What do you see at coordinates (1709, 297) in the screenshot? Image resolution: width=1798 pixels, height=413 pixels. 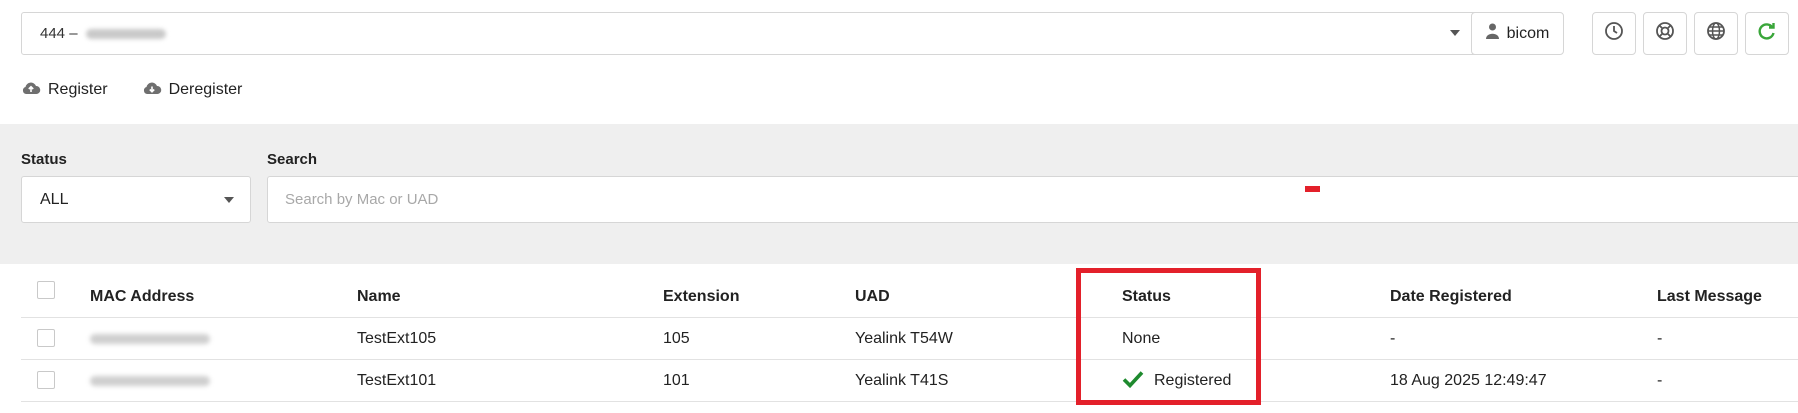 I see `column-header-last-message: Last Message` at bounding box center [1709, 297].